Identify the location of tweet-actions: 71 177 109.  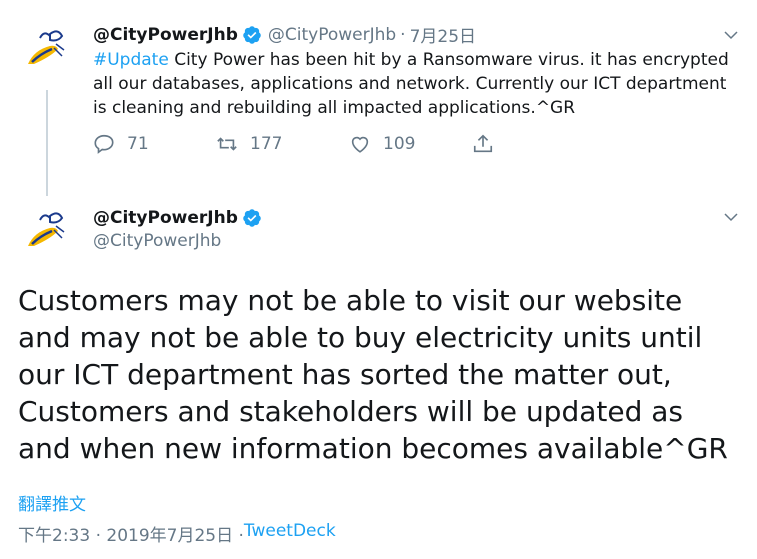
(299, 144).